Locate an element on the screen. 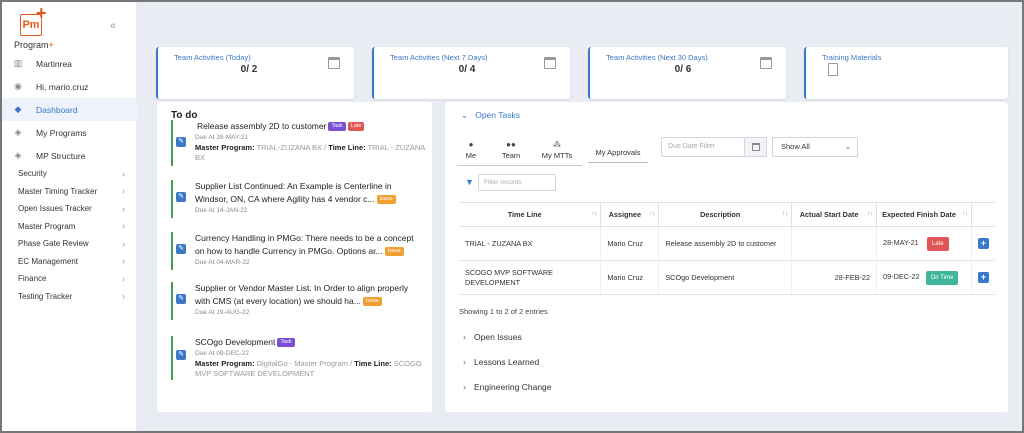 The width and height of the screenshot is (1024, 433). select-value: Show All is located at coordinates (795, 146).